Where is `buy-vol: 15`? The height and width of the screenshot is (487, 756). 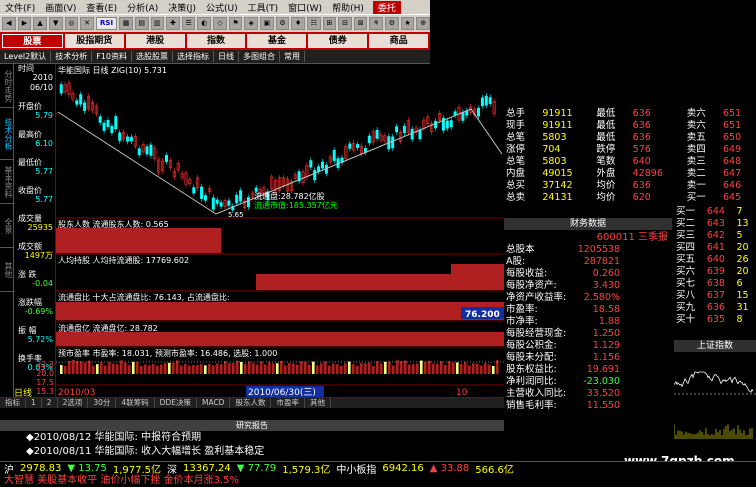
buy-vol: 15 is located at coordinates (742, 295).